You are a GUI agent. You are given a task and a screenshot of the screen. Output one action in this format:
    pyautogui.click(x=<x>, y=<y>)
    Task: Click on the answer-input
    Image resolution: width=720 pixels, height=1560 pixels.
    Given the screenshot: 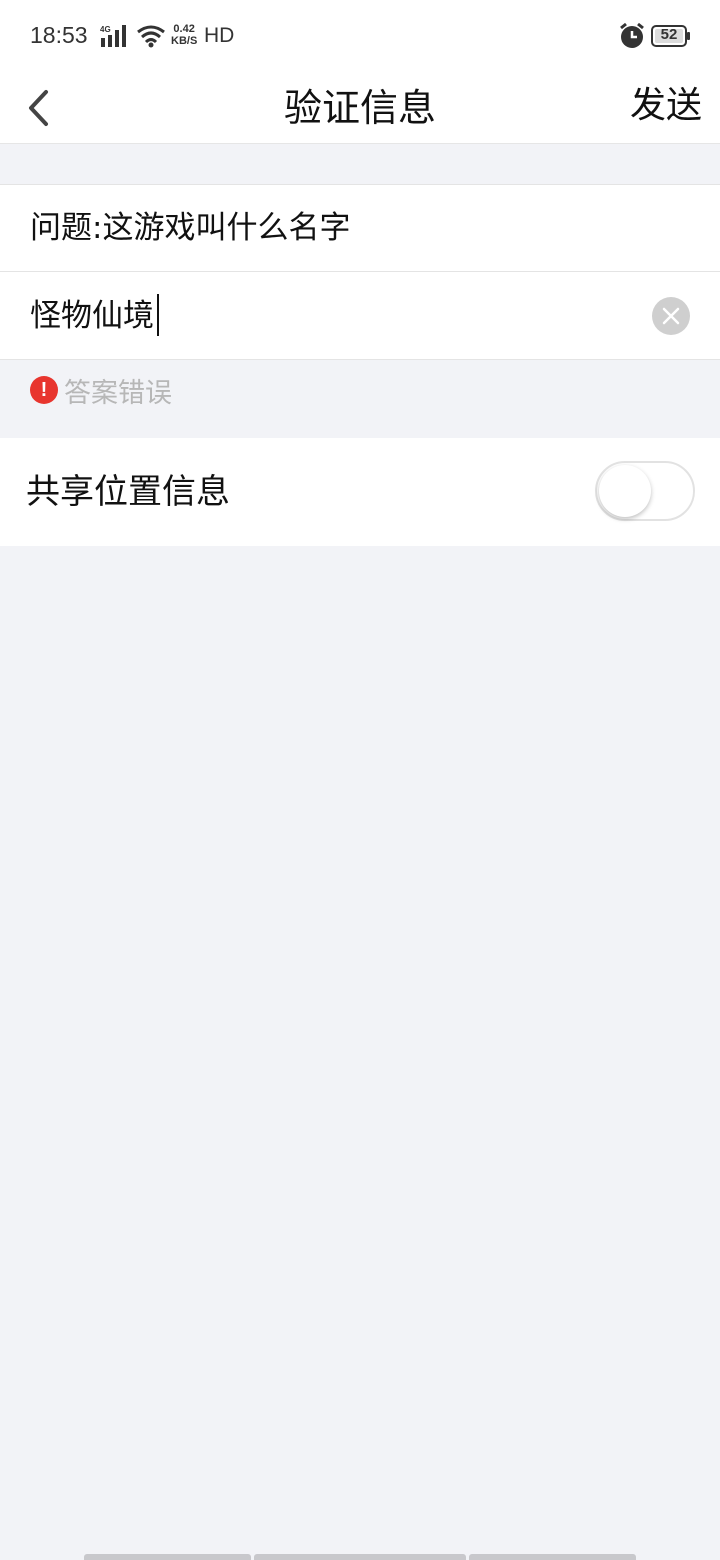 What is the action you would take?
    pyautogui.click(x=330, y=316)
    